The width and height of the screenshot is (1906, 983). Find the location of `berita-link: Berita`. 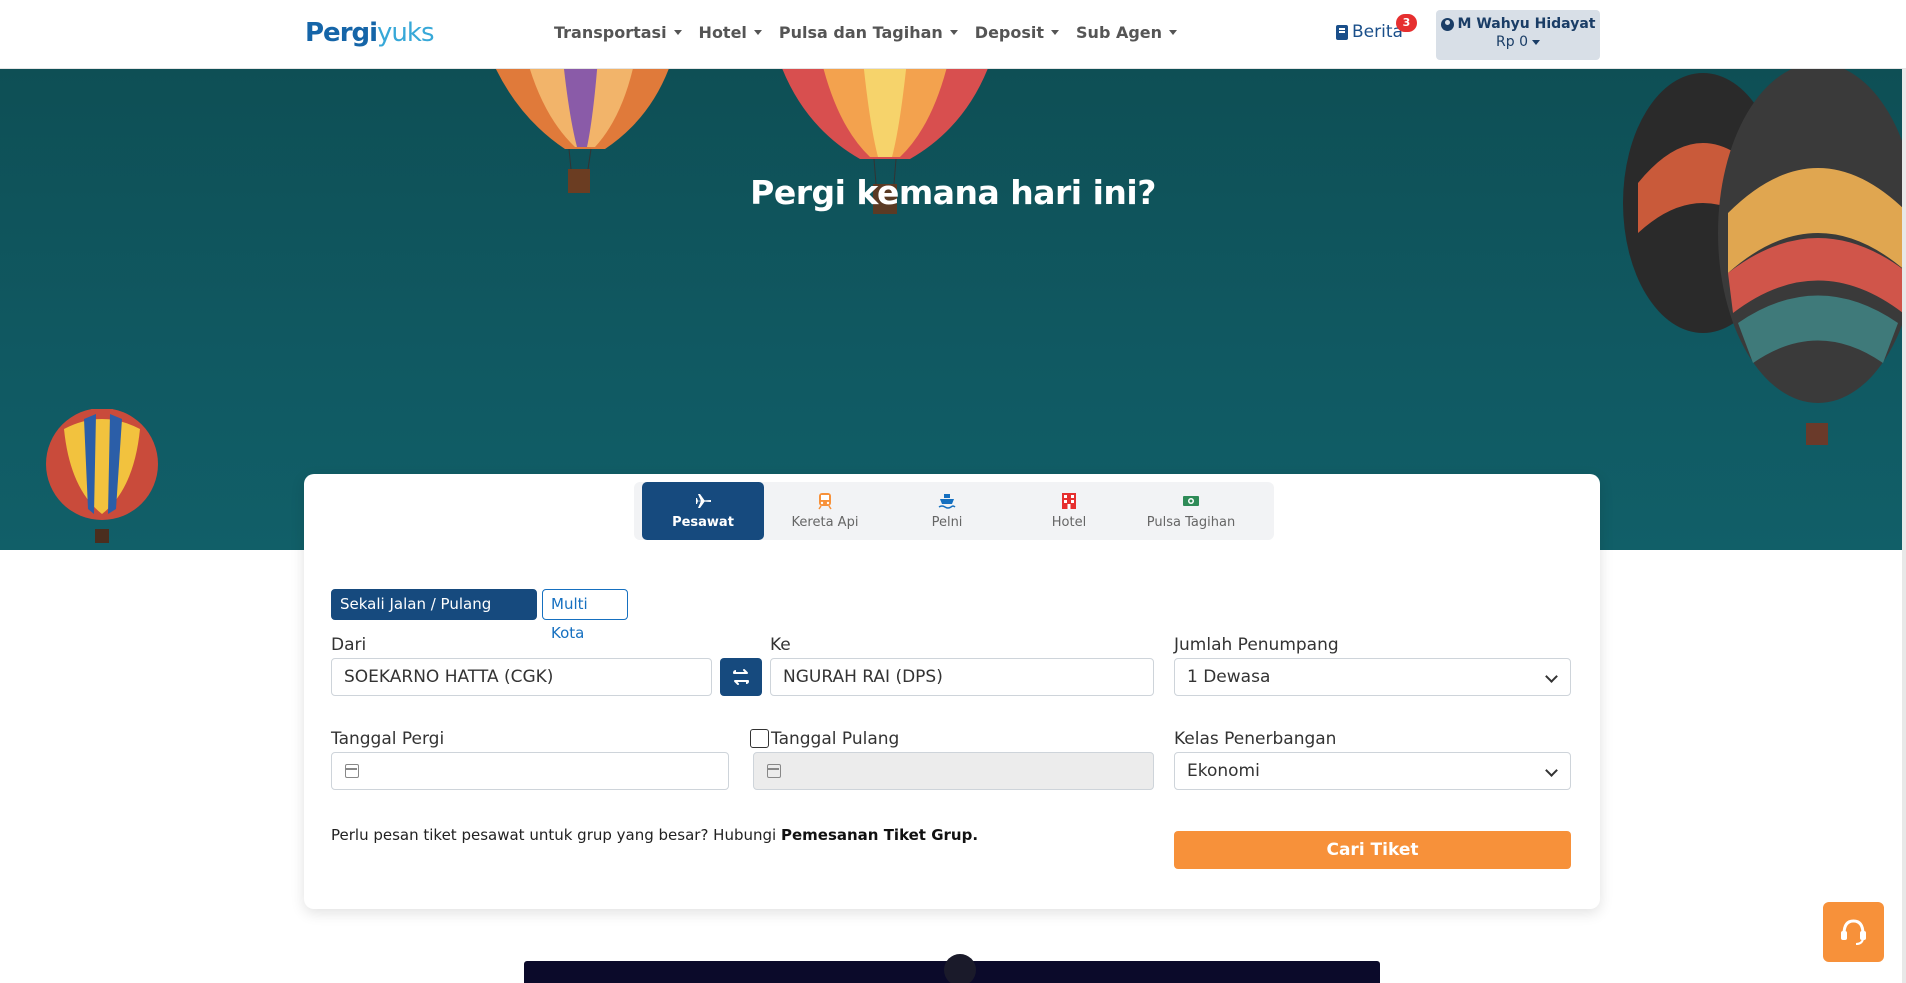

berita-link: Berita is located at coordinates (1369, 32).